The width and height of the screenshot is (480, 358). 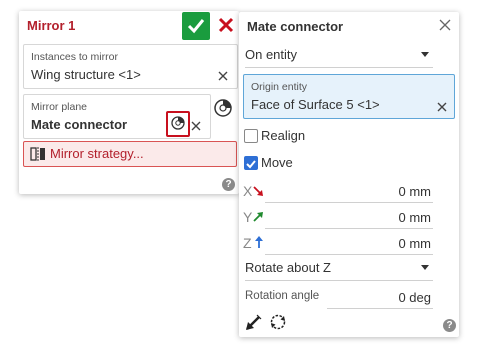 I want to click on rotation-angle-label: Rotation angle, so click(x=282, y=296).